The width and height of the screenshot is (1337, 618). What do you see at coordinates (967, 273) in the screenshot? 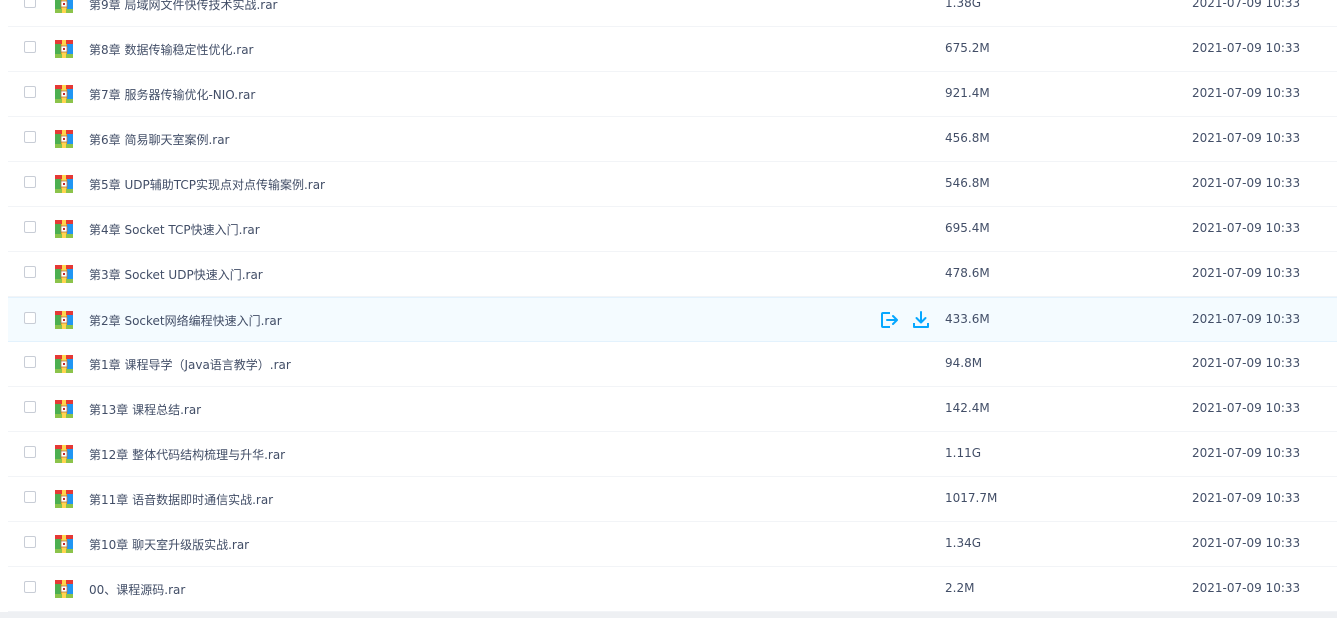
I see `file-size: 478.6M` at bounding box center [967, 273].